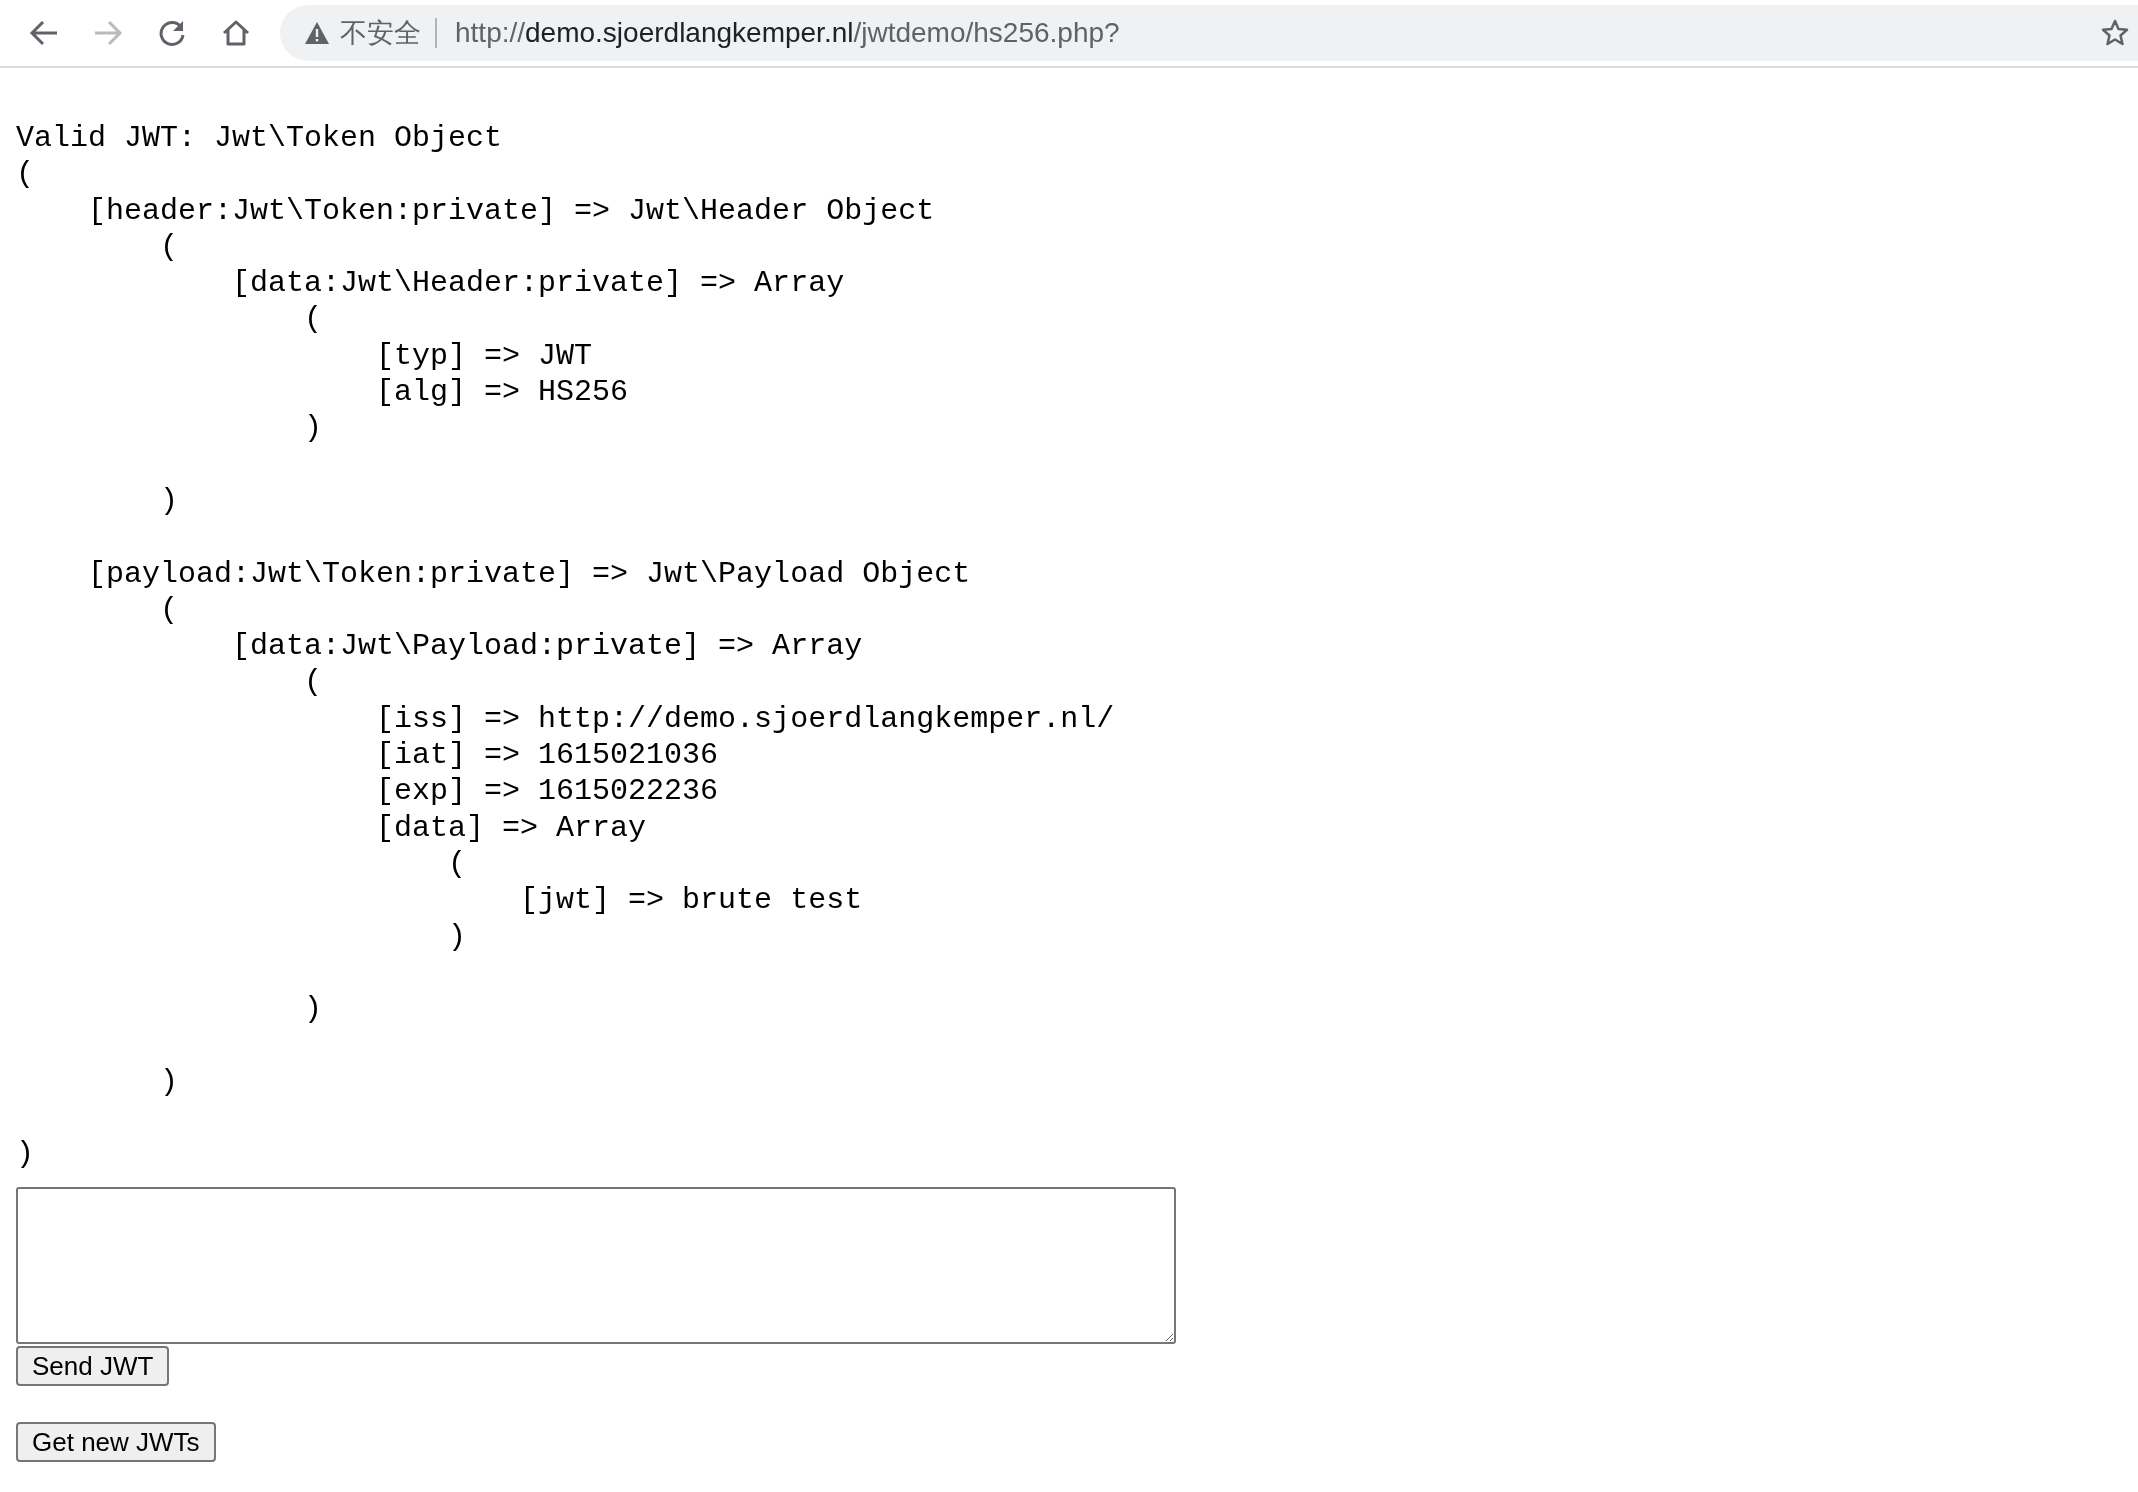 This screenshot has height=1492, width=2138. What do you see at coordinates (116, 1441) in the screenshot?
I see `get-new-button: Get new JWTs` at bounding box center [116, 1441].